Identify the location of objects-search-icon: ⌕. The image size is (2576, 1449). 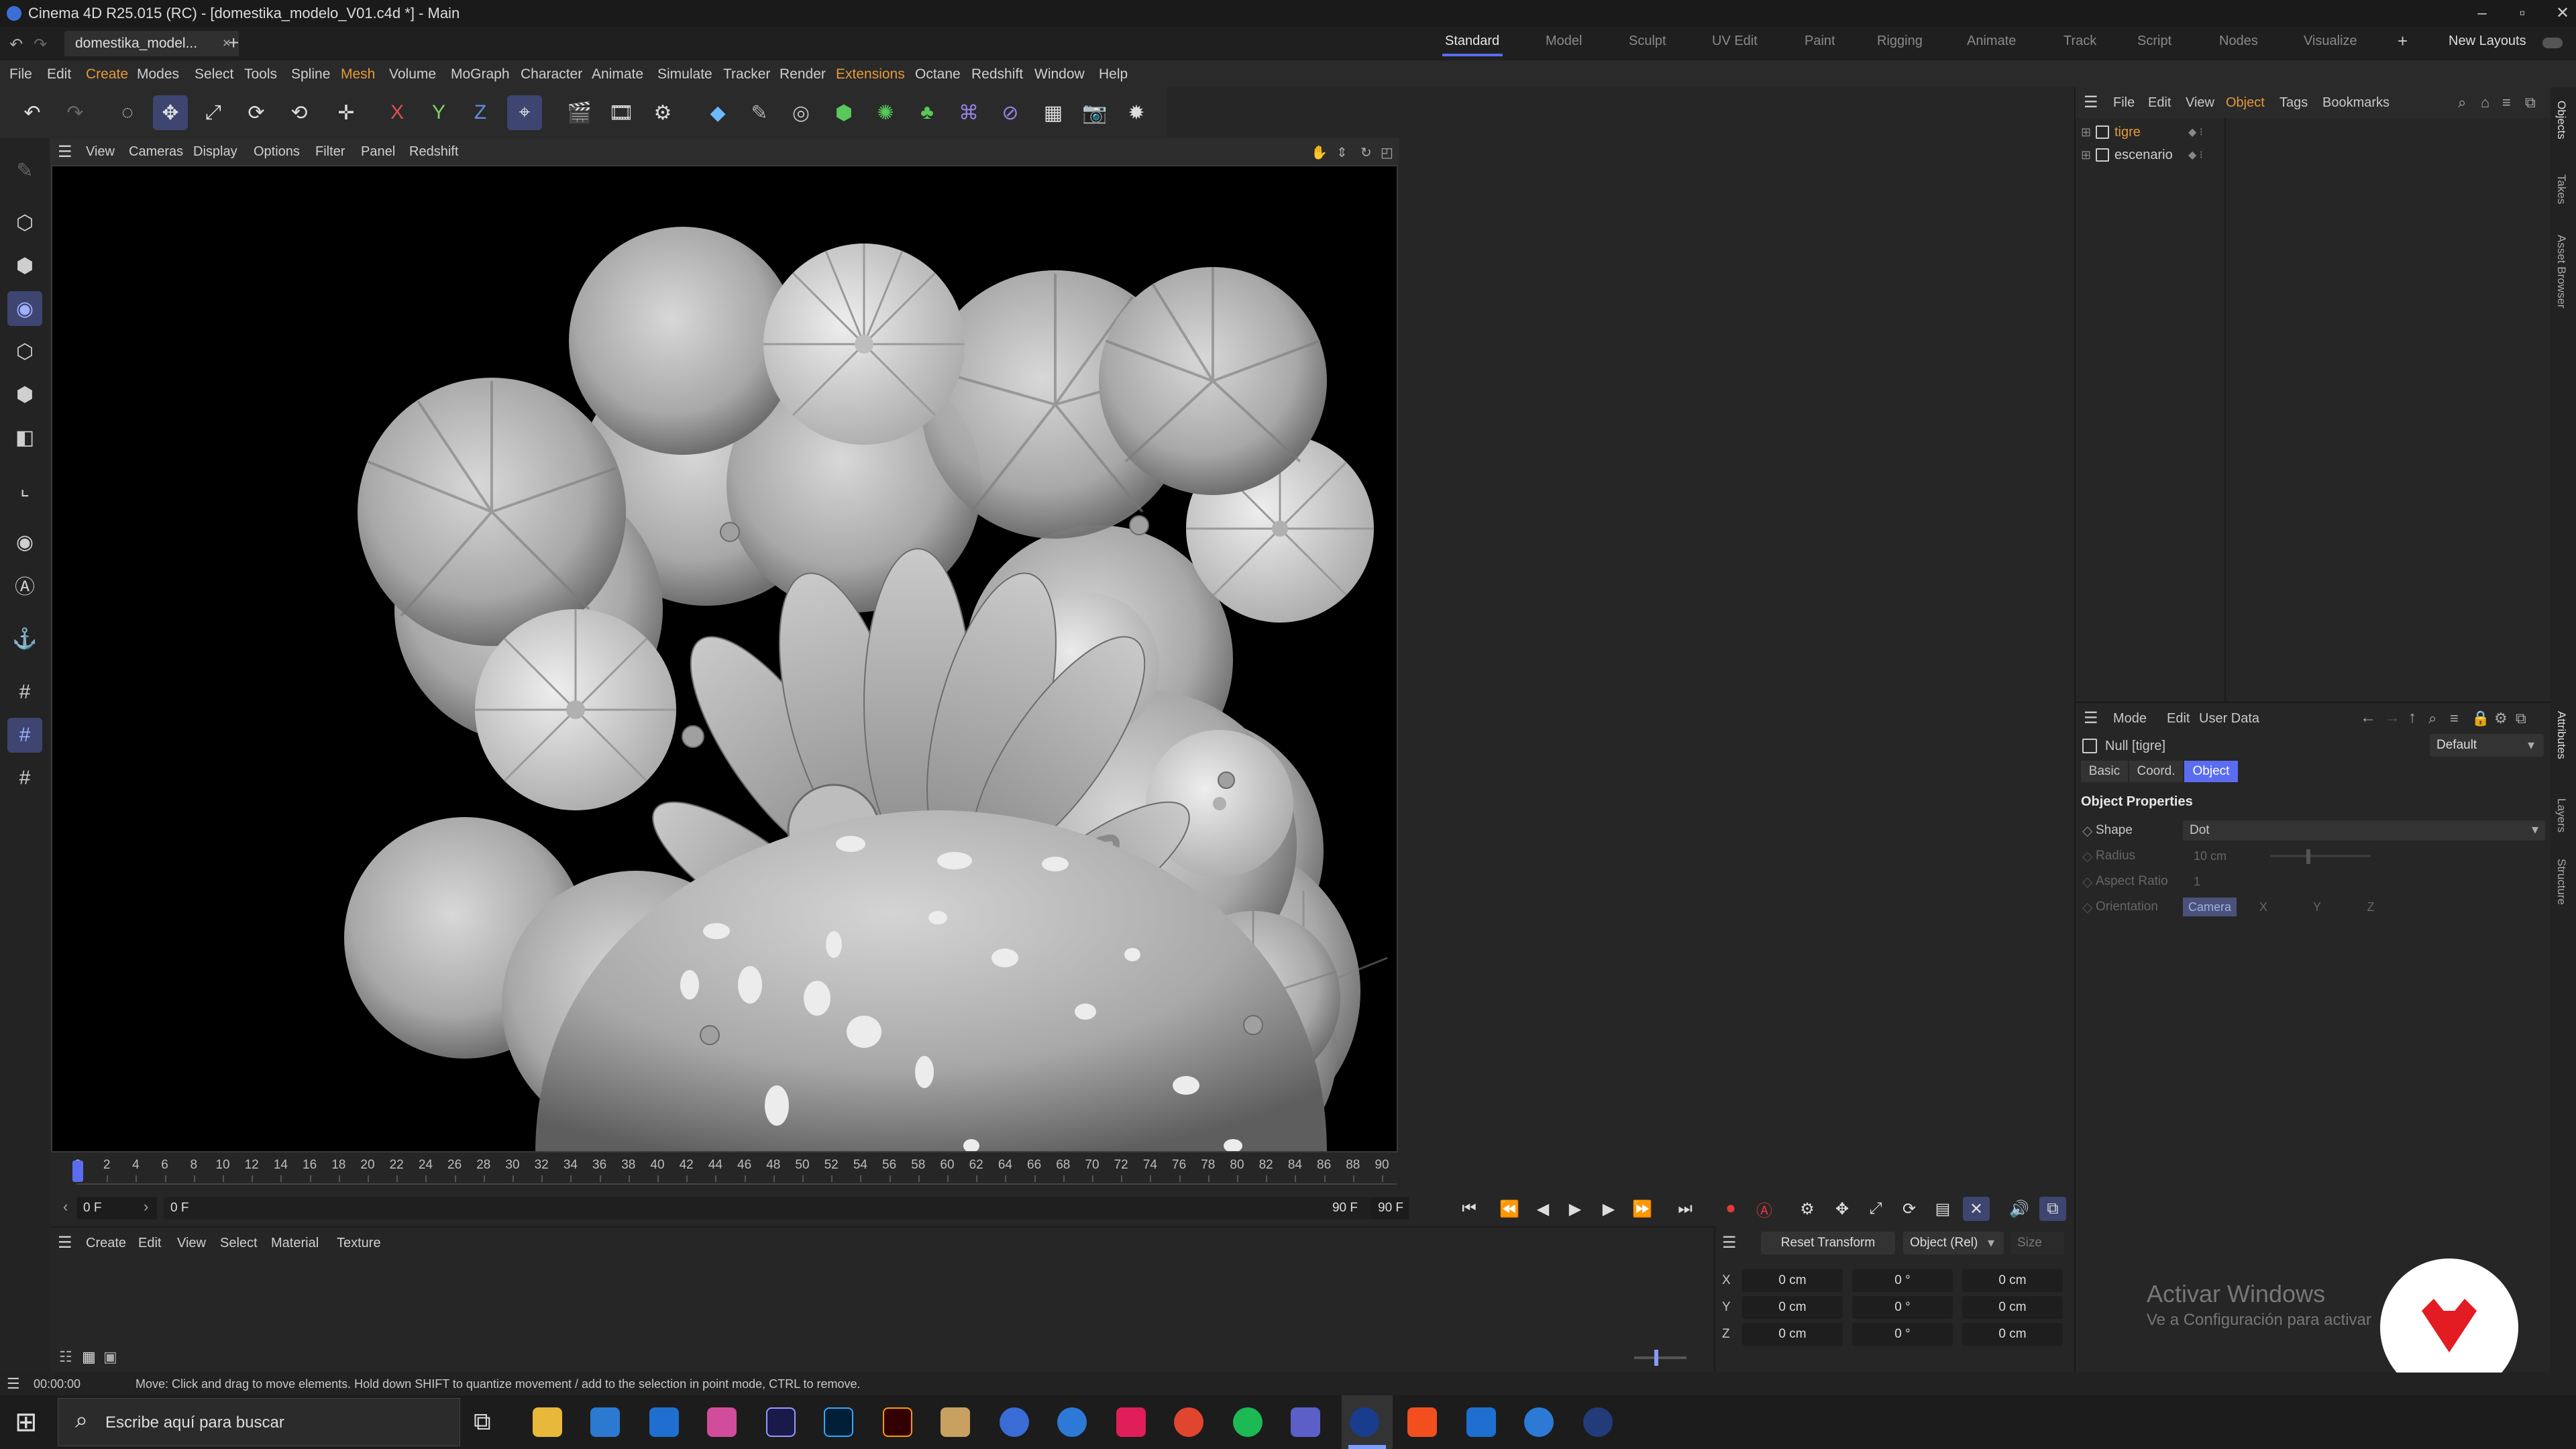
(2462, 102).